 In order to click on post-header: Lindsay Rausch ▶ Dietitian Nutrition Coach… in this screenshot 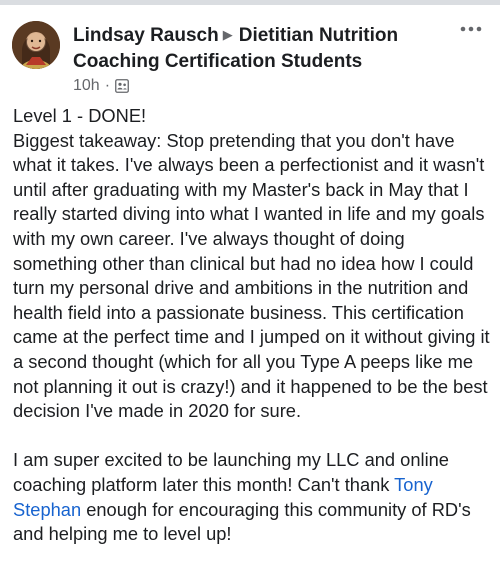, I will do `click(263, 59)`.